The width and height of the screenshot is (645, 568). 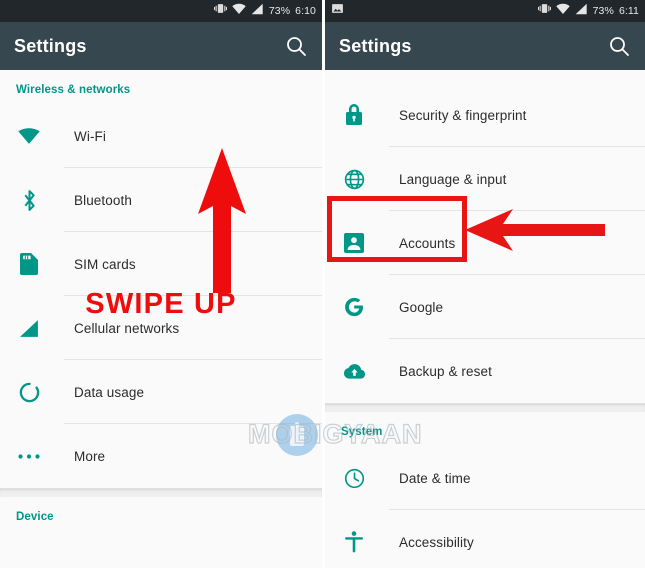 What do you see at coordinates (161, 46) in the screenshot?
I see `left-app-bar: Settings` at bounding box center [161, 46].